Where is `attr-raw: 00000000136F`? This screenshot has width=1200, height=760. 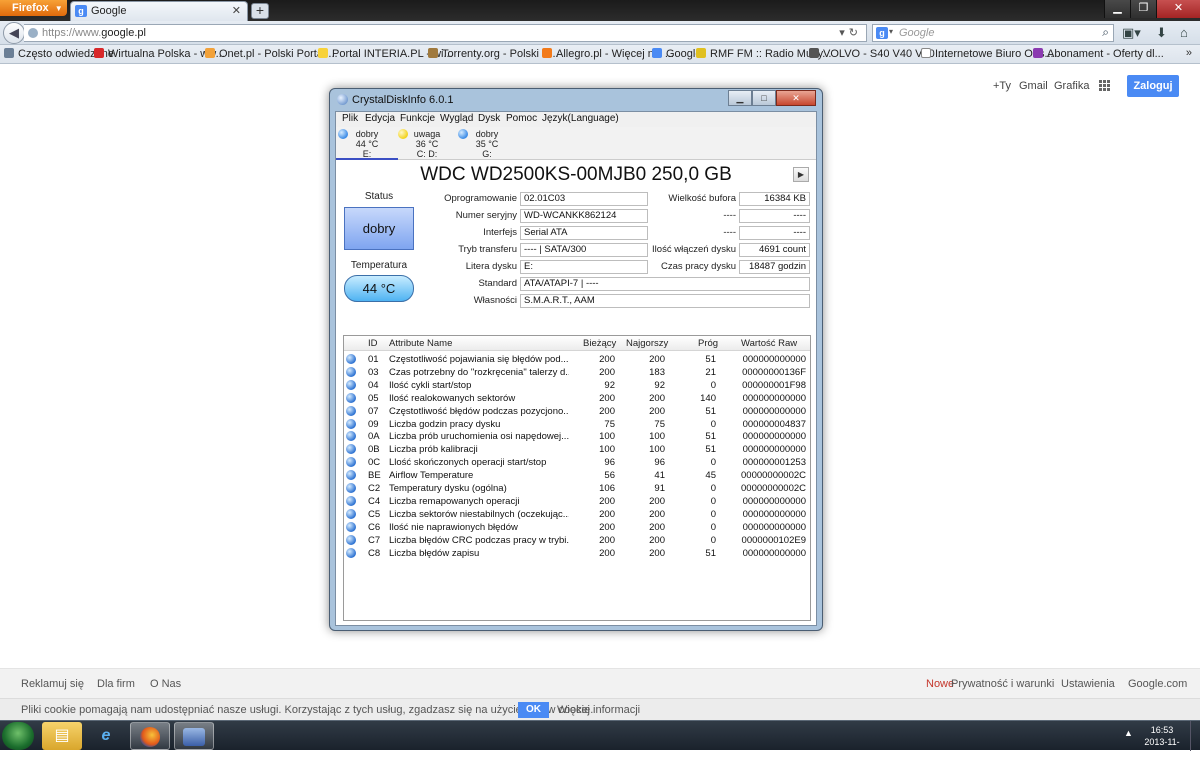 attr-raw: 00000000136F is located at coordinates (774, 372).